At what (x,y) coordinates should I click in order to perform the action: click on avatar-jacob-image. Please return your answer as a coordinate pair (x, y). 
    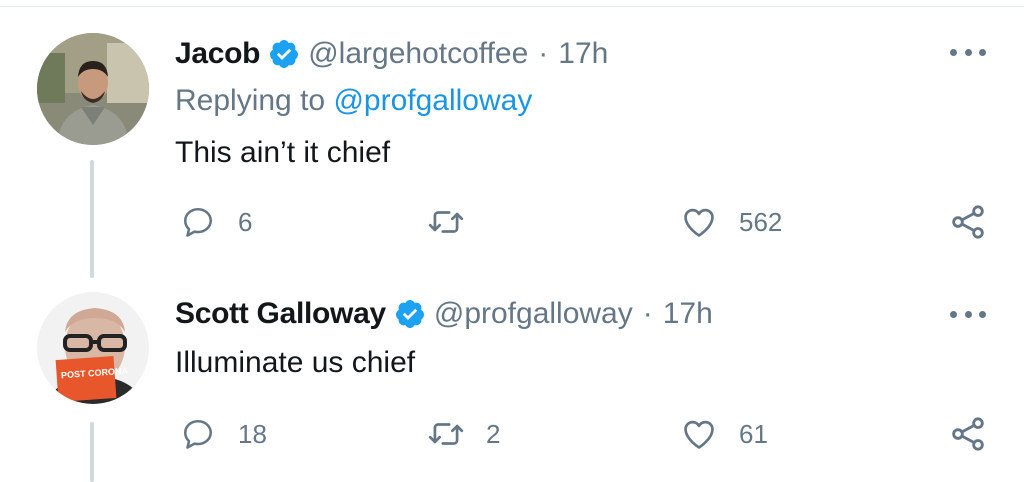
    Looking at the image, I should click on (93, 89).